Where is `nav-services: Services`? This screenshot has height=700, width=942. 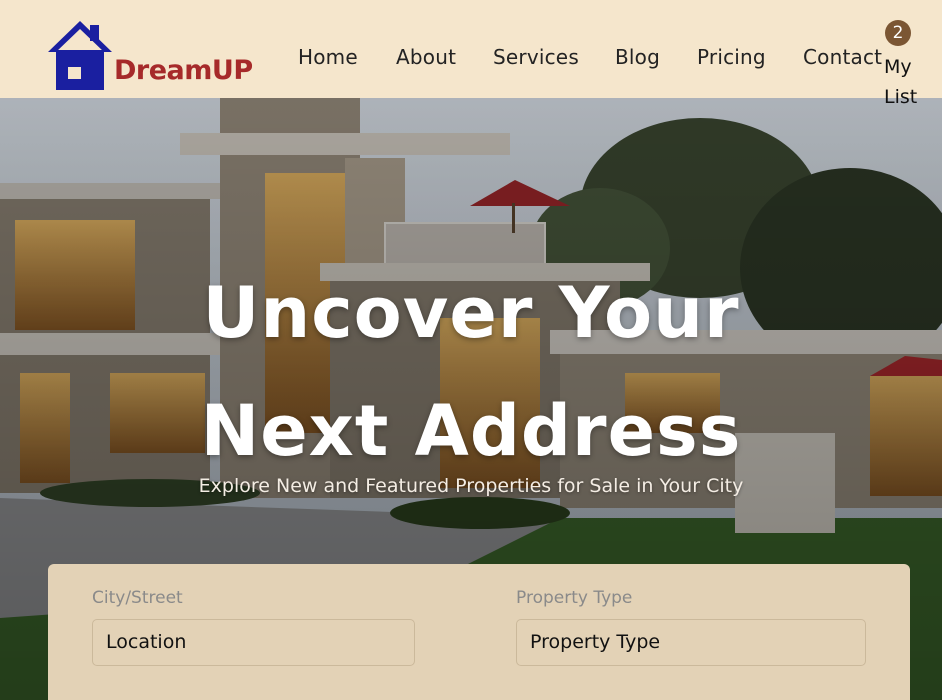 nav-services: Services is located at coordinates (536, 57).